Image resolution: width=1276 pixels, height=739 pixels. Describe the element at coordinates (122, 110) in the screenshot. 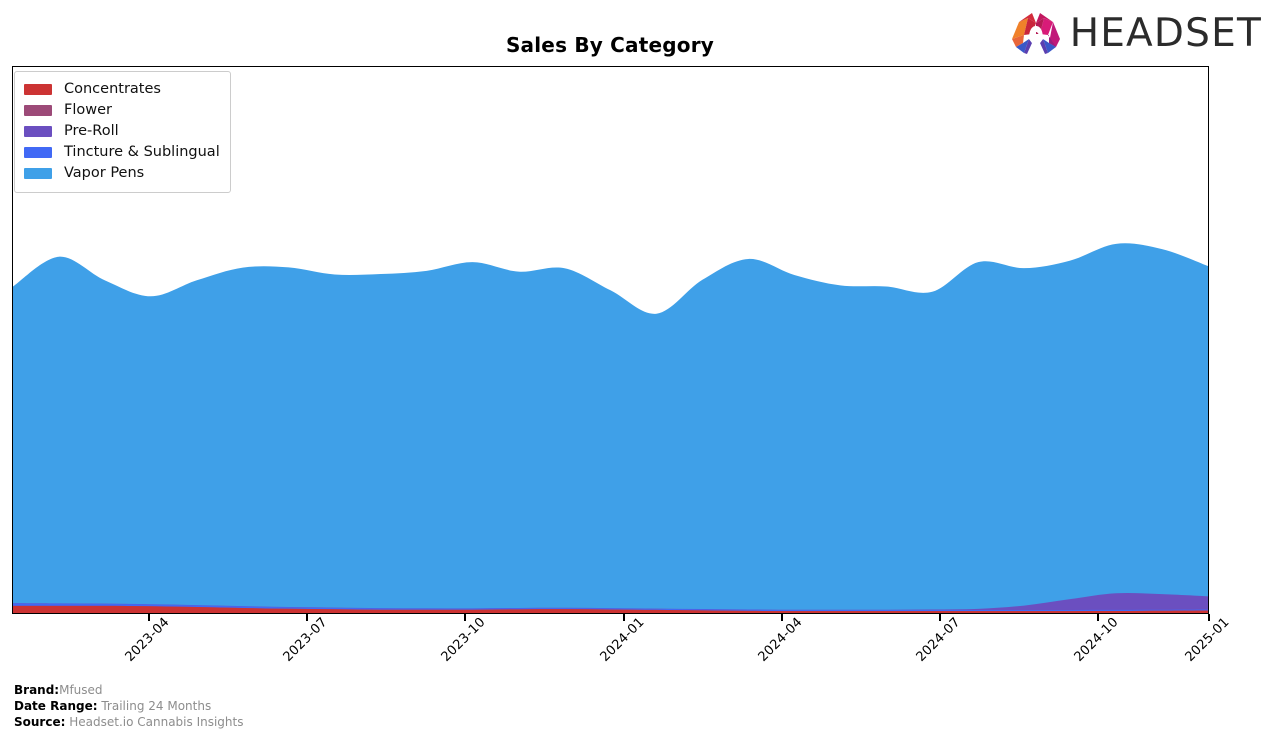

I see `legend-item: Flower` at that location.